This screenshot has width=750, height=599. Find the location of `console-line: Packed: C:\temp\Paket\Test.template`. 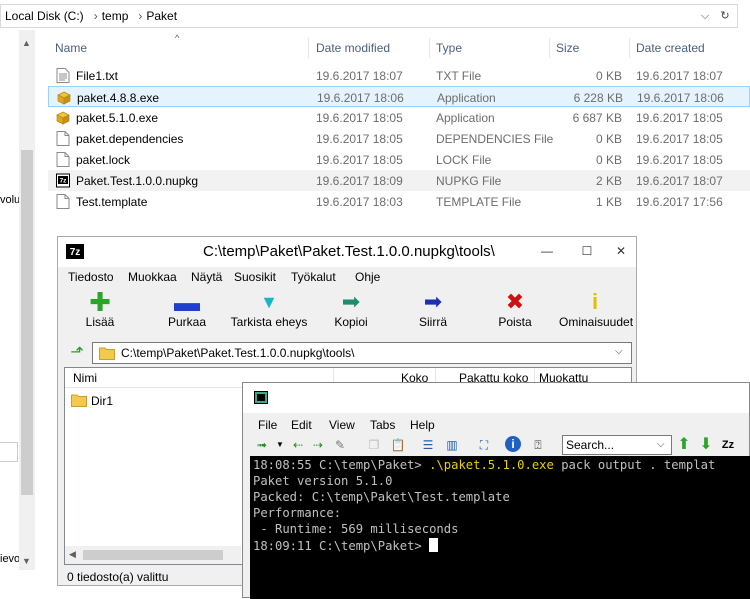

console-line: Packed: C:\temp\Paket\Test.template is located at coordinates (381, 497).